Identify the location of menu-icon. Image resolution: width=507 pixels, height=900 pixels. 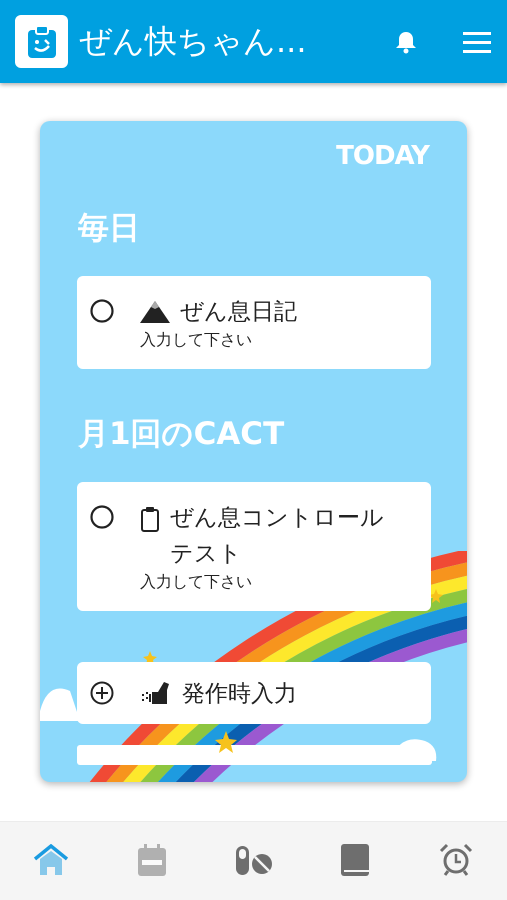
(477, 42).